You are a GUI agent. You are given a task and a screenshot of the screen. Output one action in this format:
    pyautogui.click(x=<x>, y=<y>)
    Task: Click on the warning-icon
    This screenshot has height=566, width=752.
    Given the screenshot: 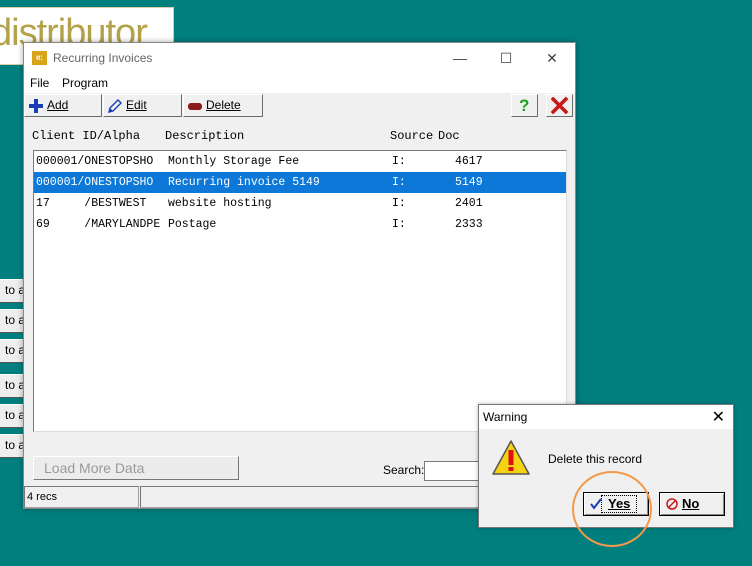 What is the action you would take?
    pyautogui.click(x=511, y=457)
    